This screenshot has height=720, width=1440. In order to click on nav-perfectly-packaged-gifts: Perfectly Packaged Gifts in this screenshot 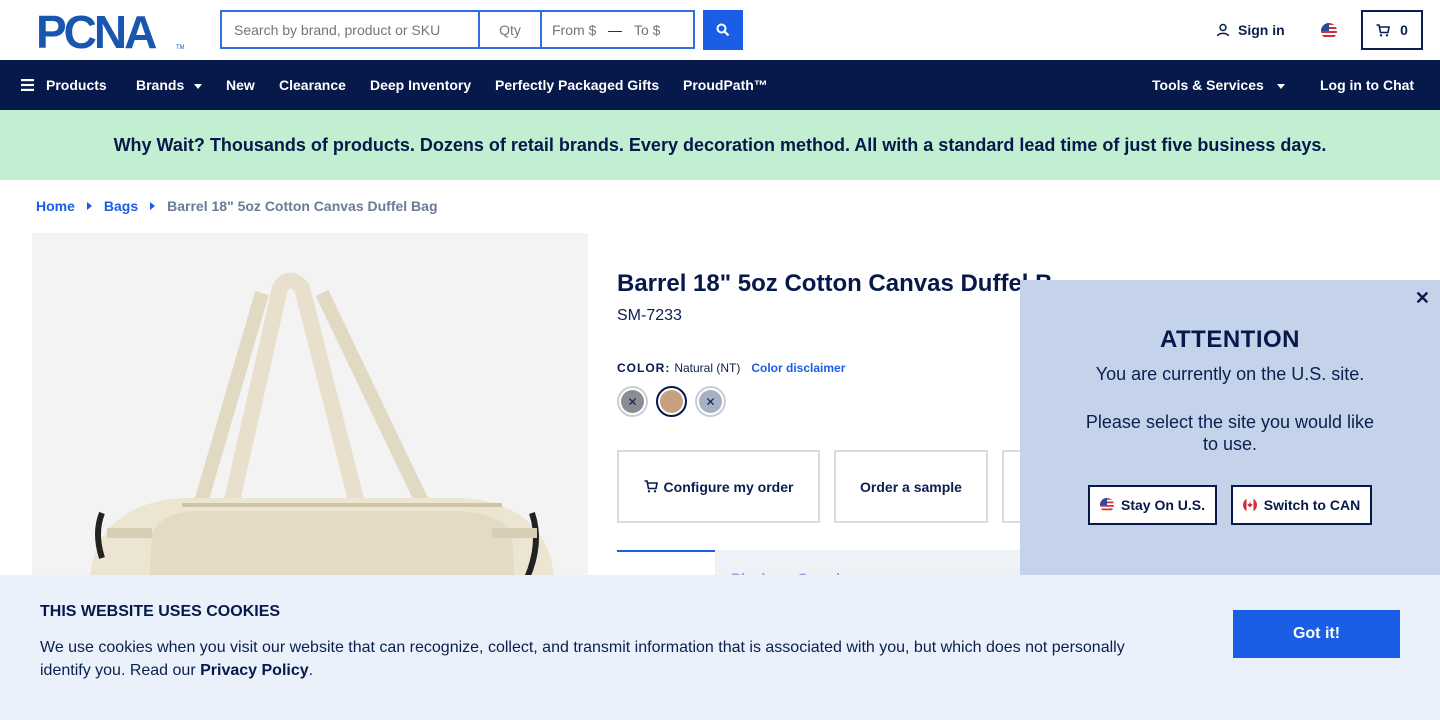, I will do `click(577, 85)`.